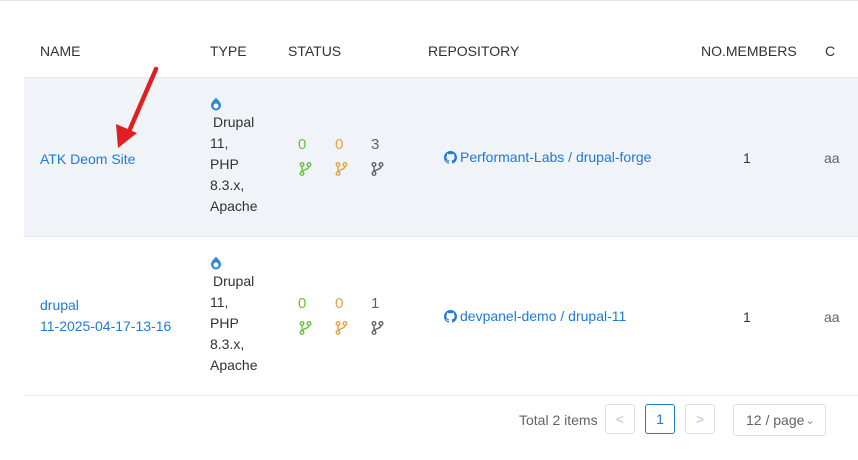  Describe the element at coordinates (620, 419) in the screenshot. I see `prev-page-button: <` at that location.